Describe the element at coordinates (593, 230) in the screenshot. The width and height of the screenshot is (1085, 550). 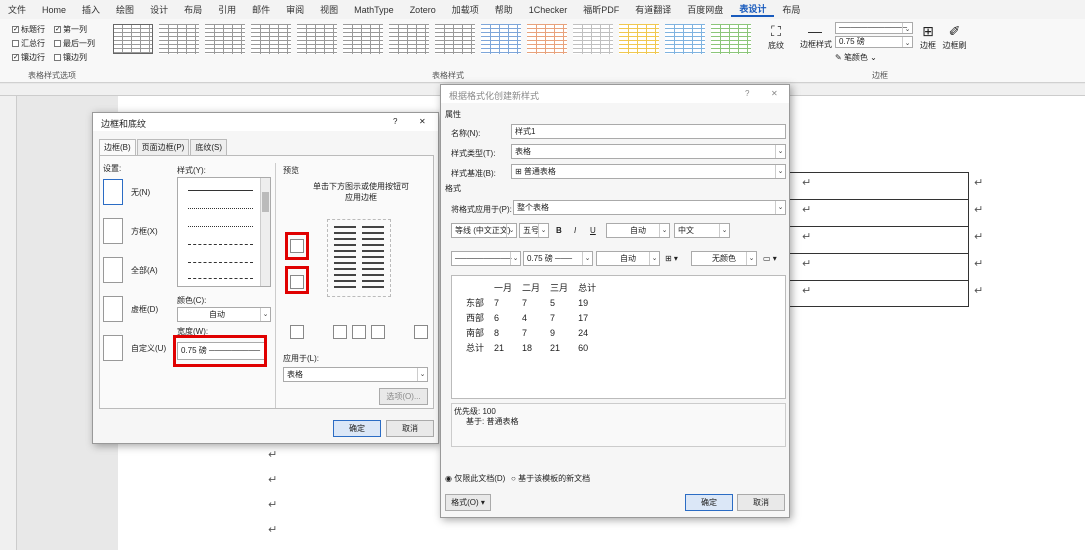
I see `underline-button: U` at that location.